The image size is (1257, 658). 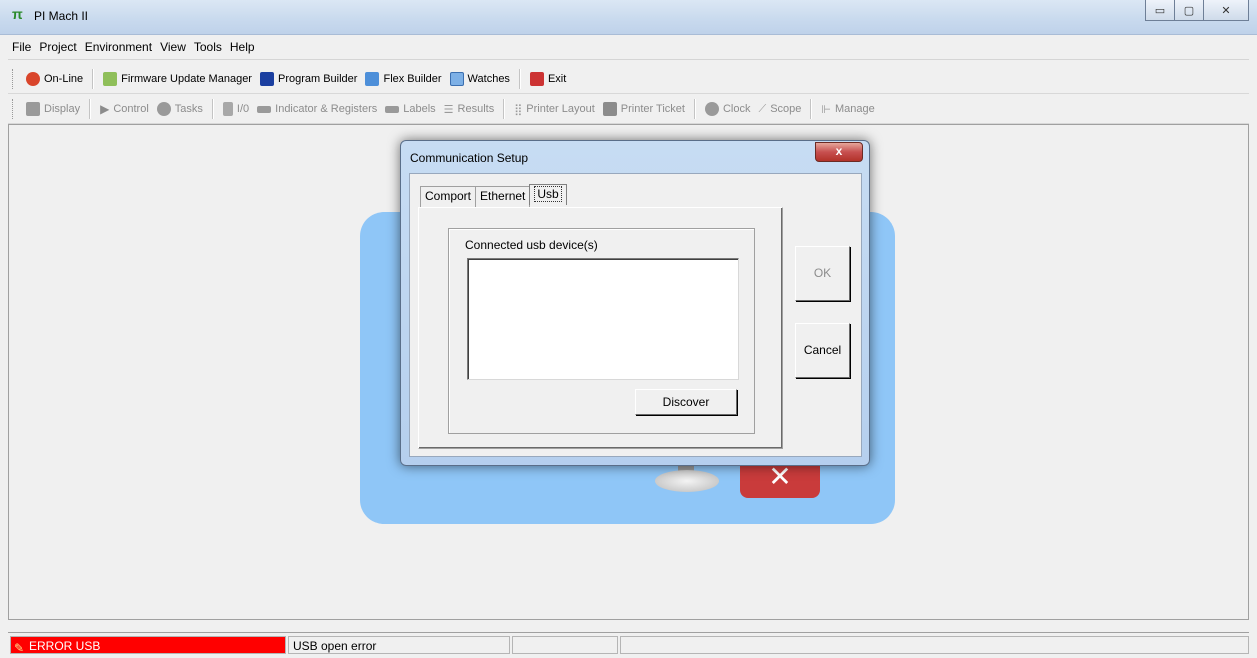 I want to click on tab-usb: Usb, so click(x=548, y=194).